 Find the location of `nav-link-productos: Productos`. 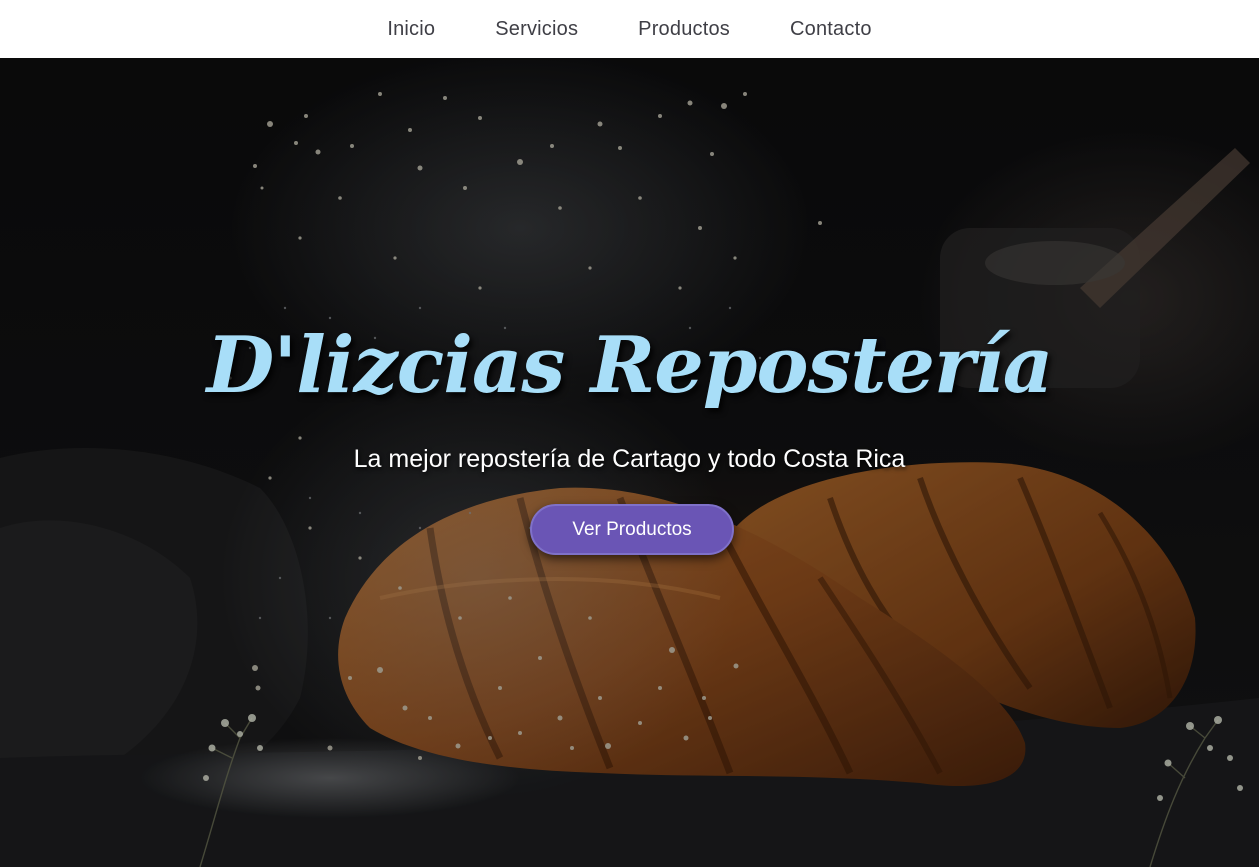

nav-link-productos: Productos is located at coordinates (684, 29).